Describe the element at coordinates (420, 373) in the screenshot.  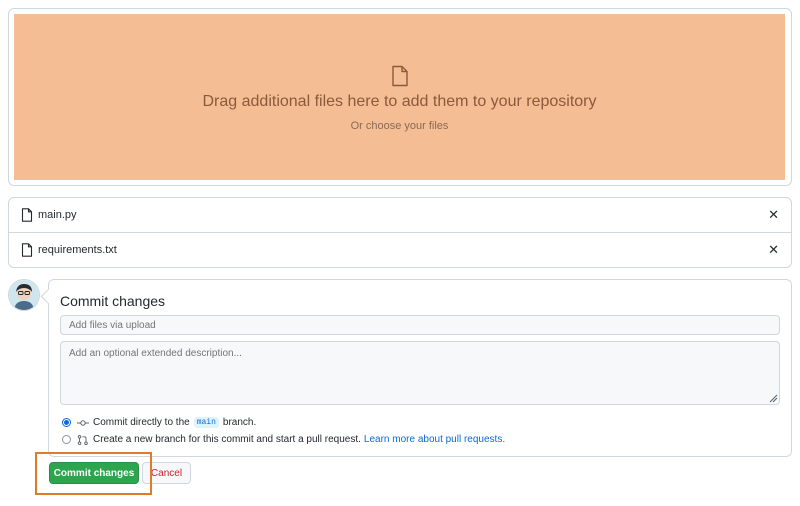
I see `commit-description-textarea` at that location.